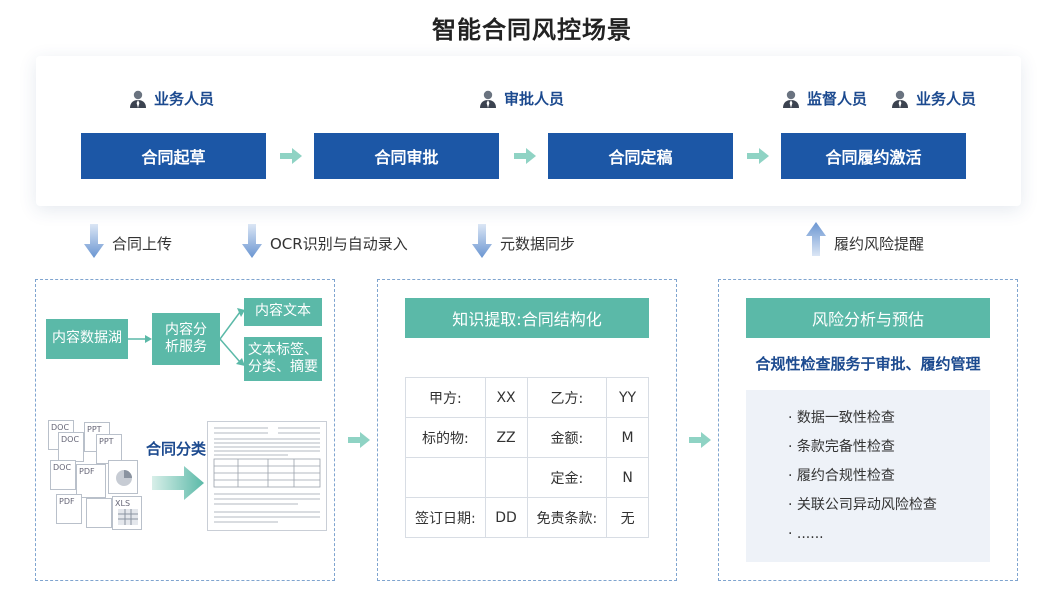 Image resolution: width=1064 pixels, height=593 pixels. What do you see at coordinates (527, 318) in the screenshot?
I see `knowledge-extraction-header: 知识提取:合同结构化` at bounding box center [527, 318].